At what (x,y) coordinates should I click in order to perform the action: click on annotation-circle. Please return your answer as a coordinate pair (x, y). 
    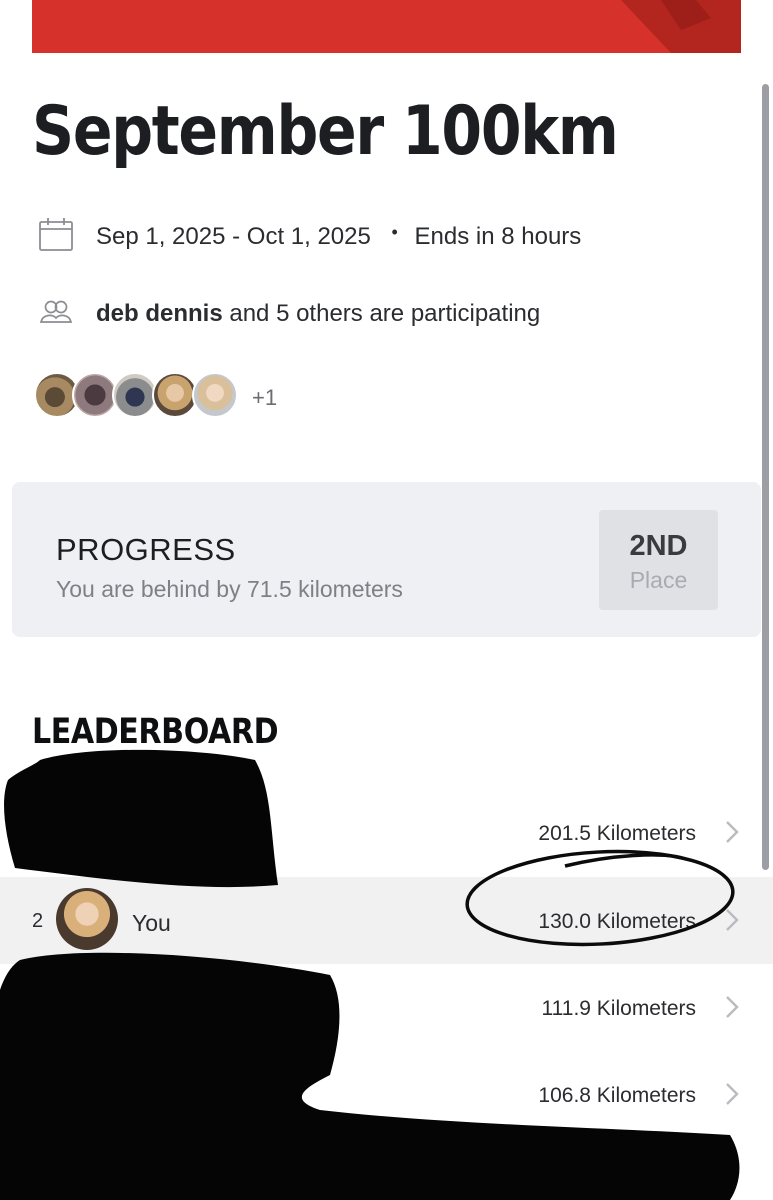
    Looking at the image, I should click on (600, 898).